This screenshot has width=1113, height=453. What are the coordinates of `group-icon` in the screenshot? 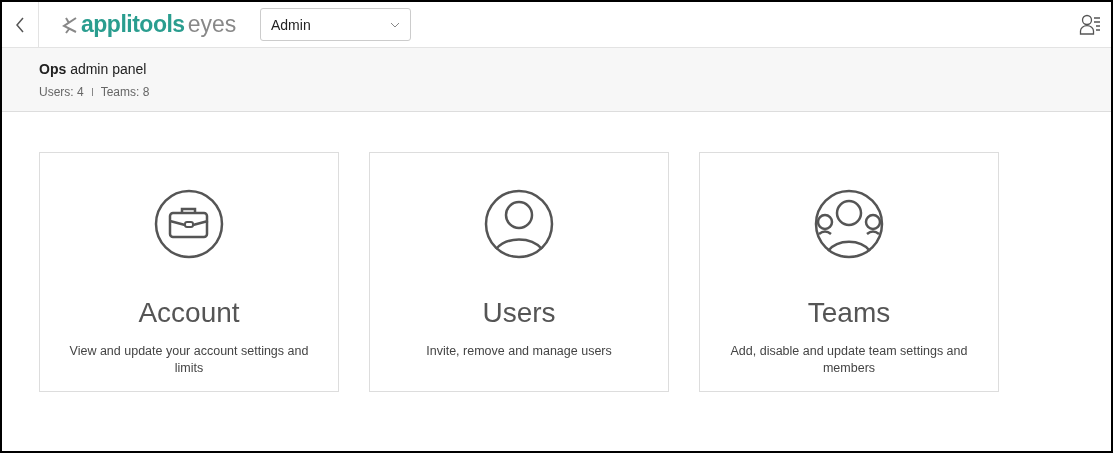 It's located at (849, 224).